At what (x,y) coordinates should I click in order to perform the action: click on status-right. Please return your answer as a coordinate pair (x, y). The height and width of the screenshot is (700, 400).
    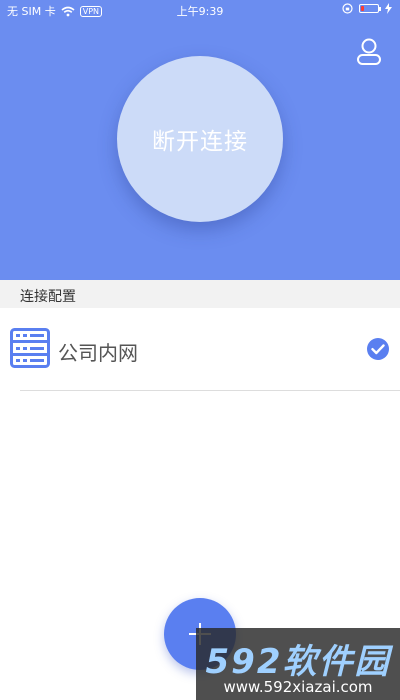
    Looking at the image, I should click on (367, 8).